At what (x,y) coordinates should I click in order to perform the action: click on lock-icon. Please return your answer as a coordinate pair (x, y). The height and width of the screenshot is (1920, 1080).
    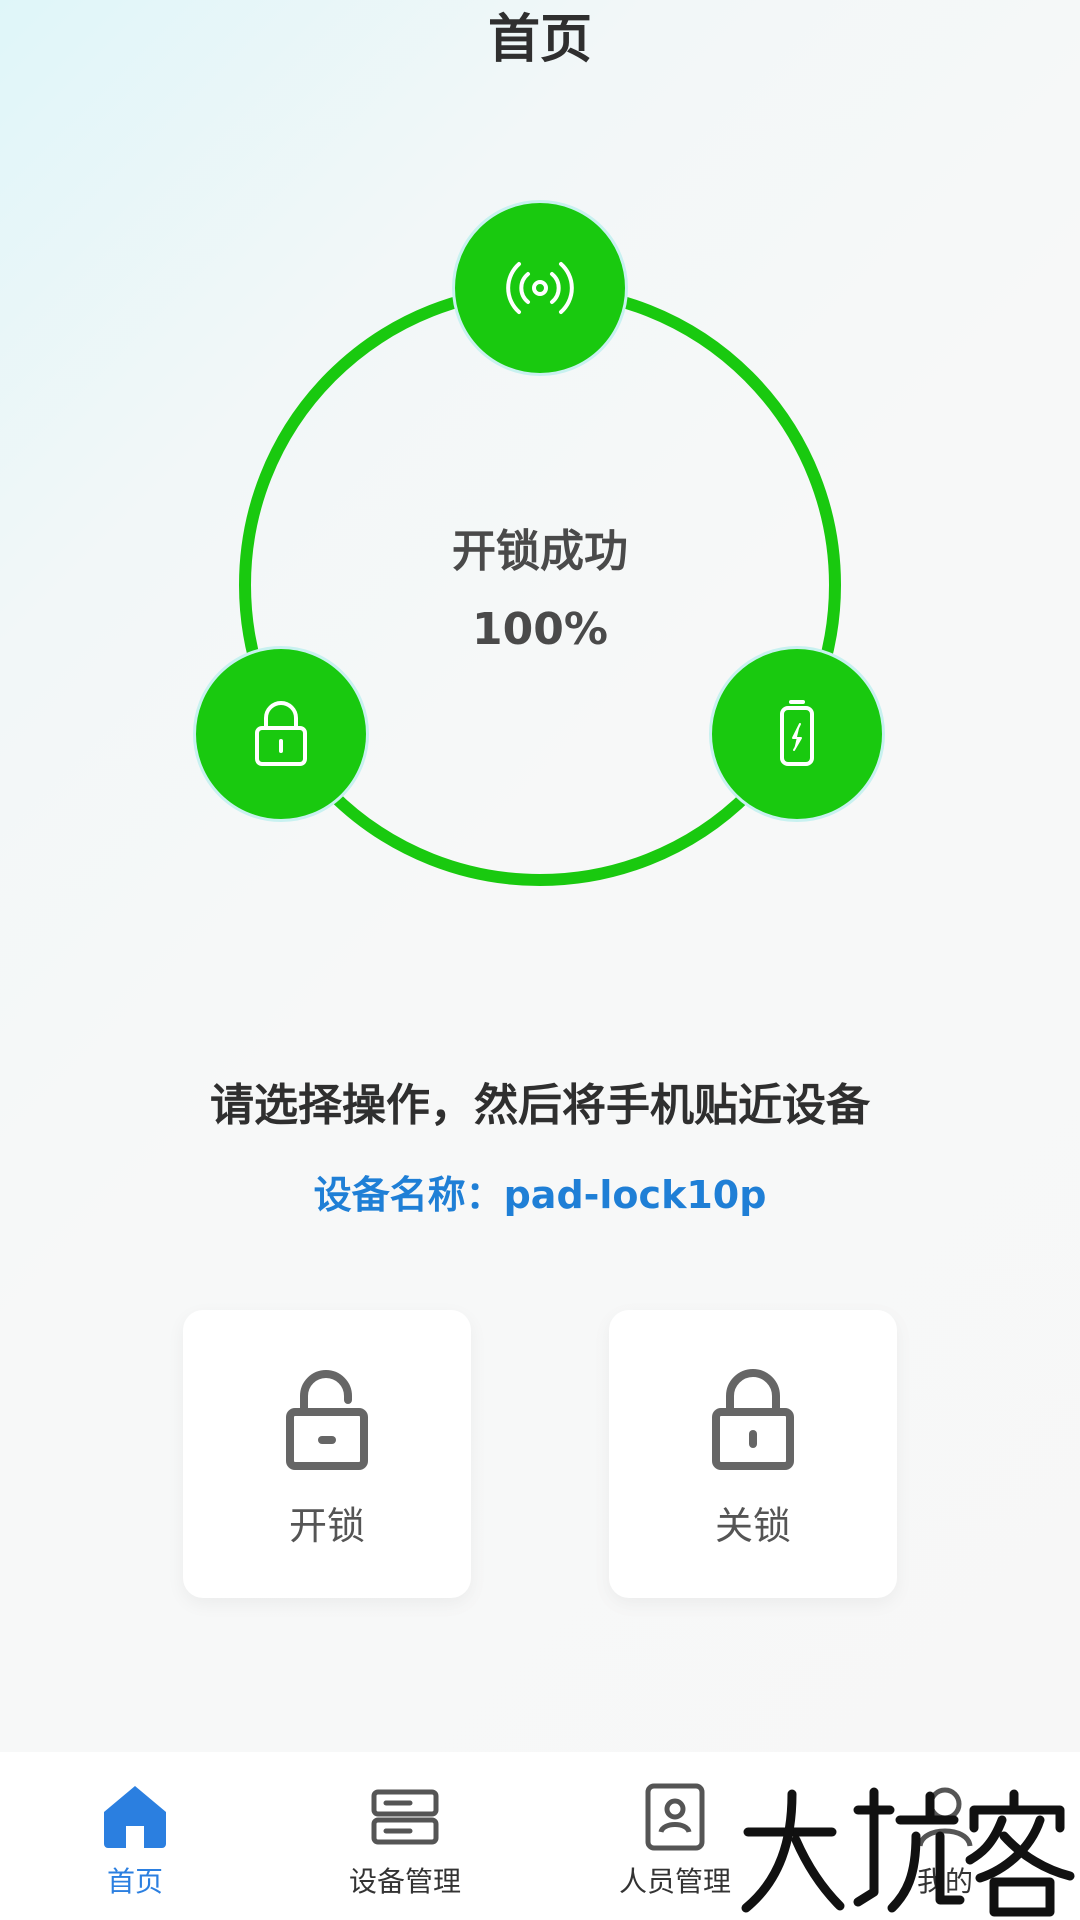
    Looking at the image, I should click on (281, 733).